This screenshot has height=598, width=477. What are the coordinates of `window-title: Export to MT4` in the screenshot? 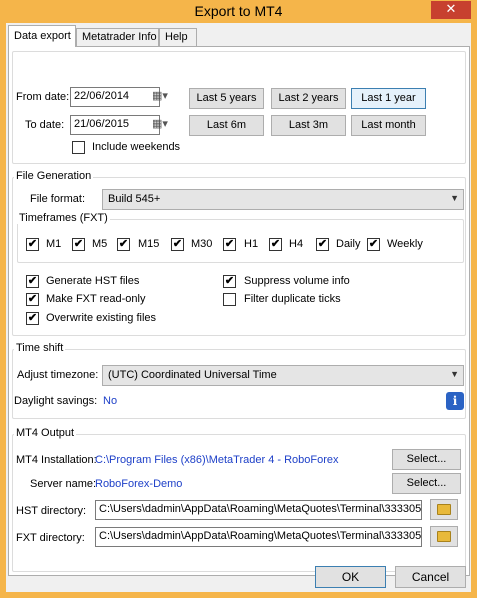 It's located at (238, 11).